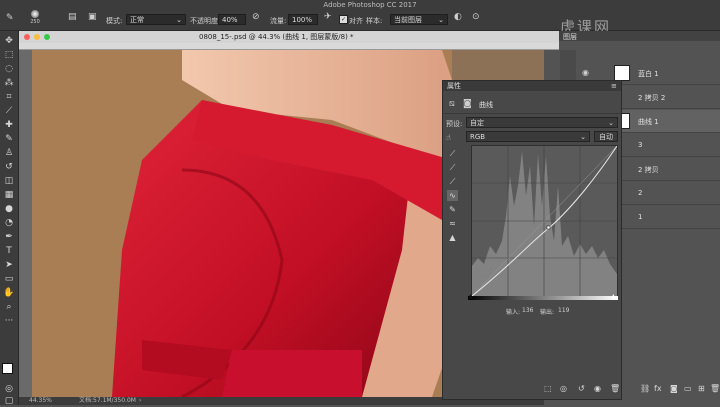 This screenshot has height=407, width=720. I want to click on path-selection-tool-icon: ➤, so click(9, 265).